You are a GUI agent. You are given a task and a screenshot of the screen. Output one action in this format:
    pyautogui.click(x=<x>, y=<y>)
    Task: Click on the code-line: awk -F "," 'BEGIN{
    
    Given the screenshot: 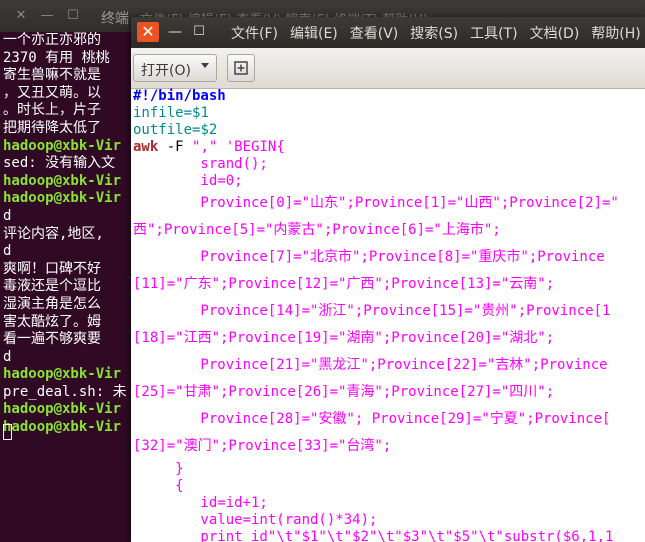 What is the action you would take?
    pyautogui.click(x=209, y=147)
    